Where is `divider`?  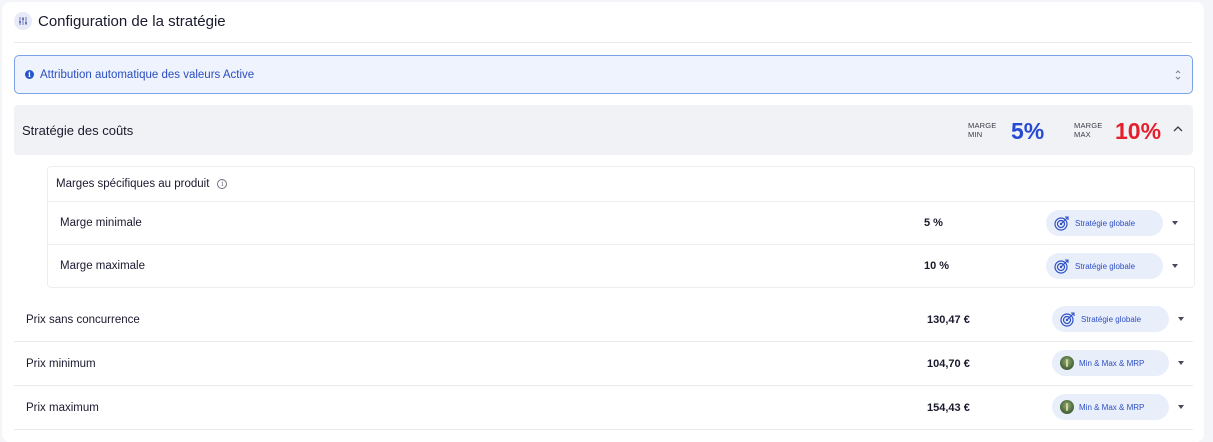
divider is located at coordinates (603, 42).